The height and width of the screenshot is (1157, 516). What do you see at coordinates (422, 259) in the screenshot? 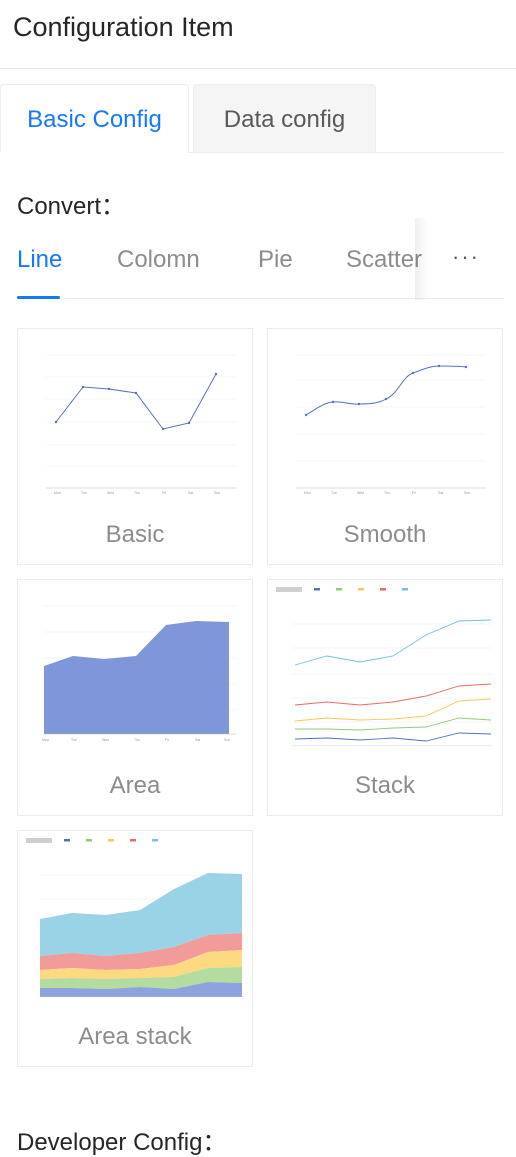
I see `tabs-scroll-shadow` at bounding box center [422, 259].